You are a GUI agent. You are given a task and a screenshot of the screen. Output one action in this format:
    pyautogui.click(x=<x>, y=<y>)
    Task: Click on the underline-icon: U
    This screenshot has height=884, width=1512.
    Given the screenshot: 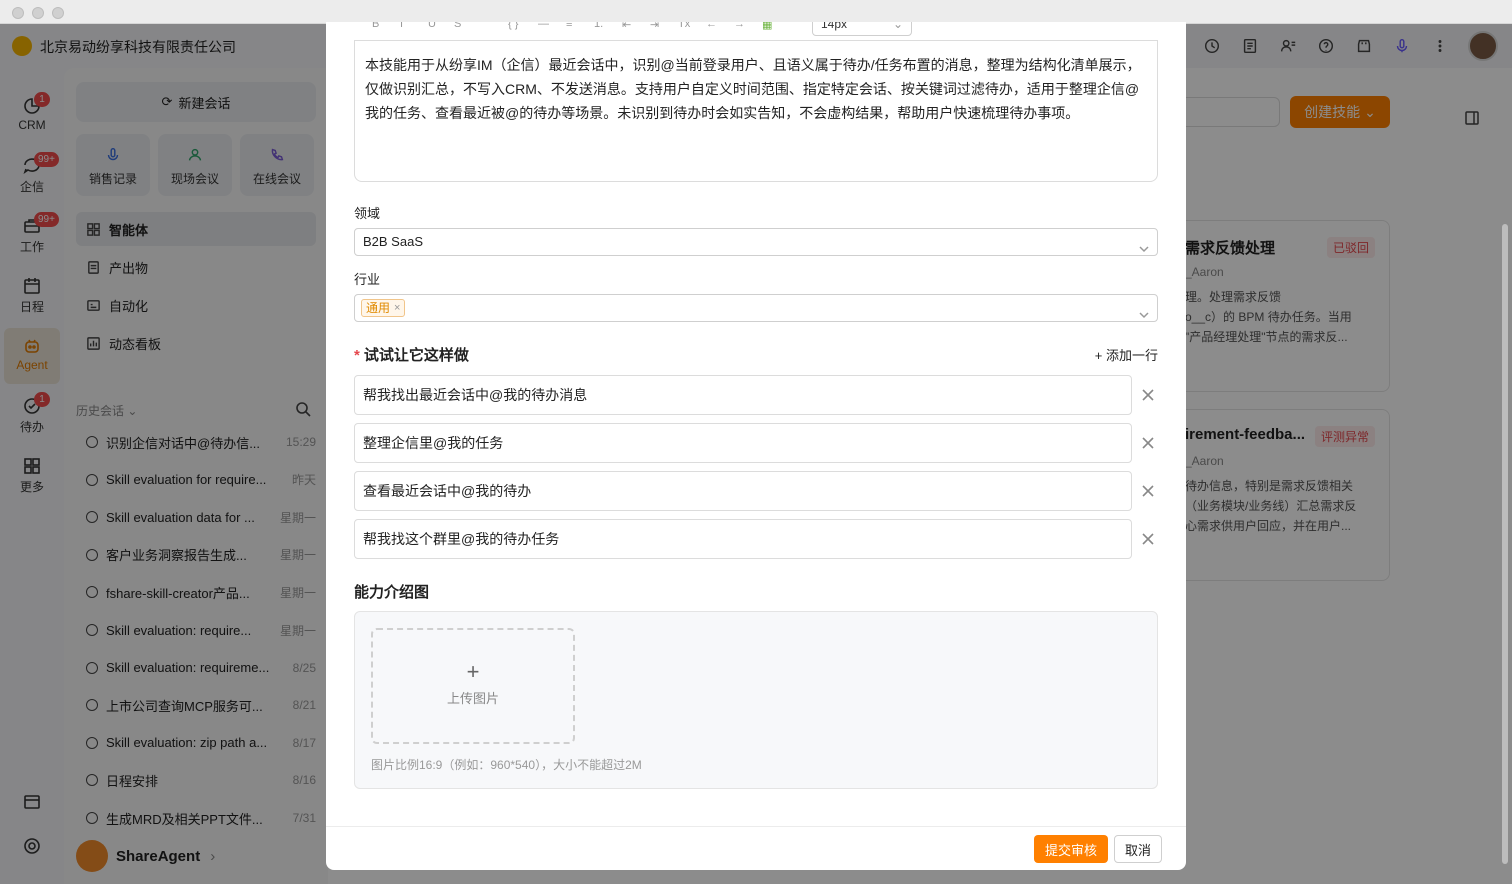 What is the action you would take?
    pyautogui.click(x=432, y=26)
    